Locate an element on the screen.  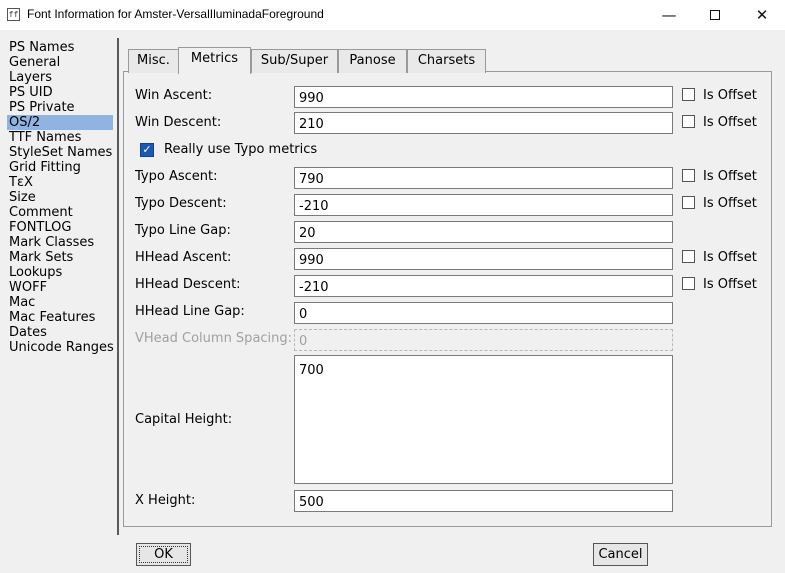
win-descent-is-offset: Is Offset is located at coordinates (719, 123).